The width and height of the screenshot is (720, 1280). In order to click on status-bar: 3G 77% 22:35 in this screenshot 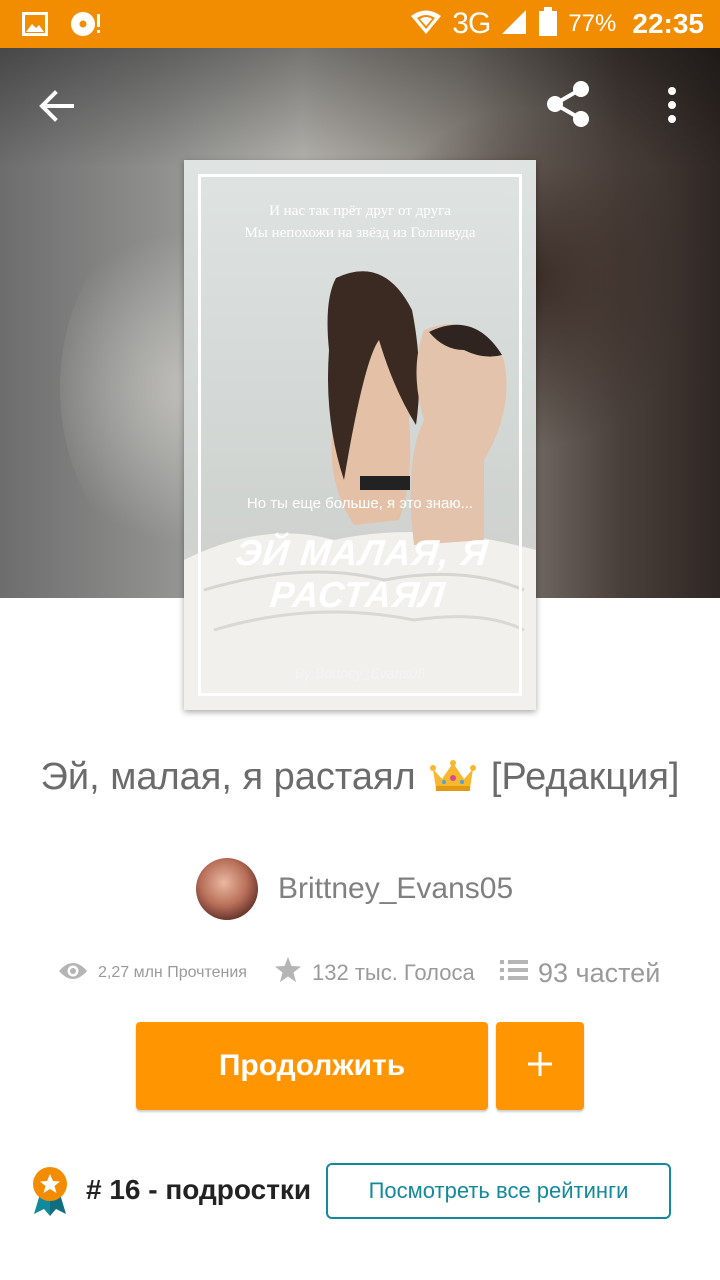, I will do `click(360, 24)`.